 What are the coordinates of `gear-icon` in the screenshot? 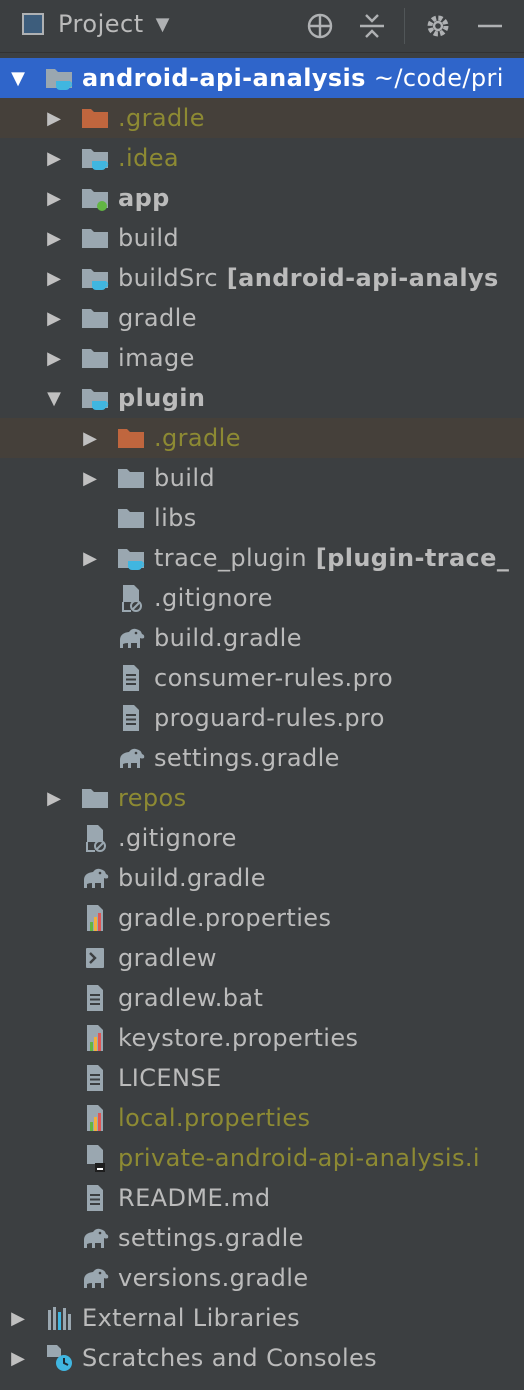 It's located at (438, 26).